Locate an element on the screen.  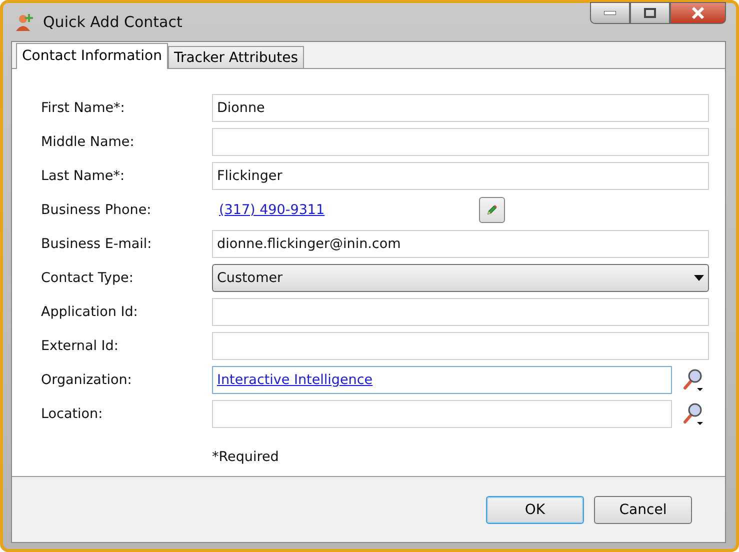
minimize-button is located at coordinates (610, 13).